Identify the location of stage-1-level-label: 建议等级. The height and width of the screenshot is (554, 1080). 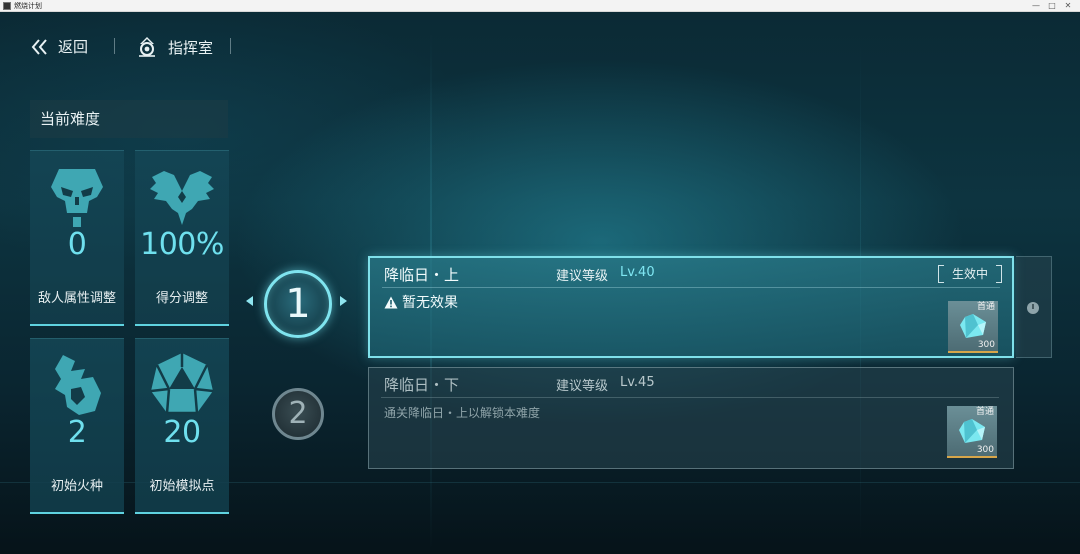
(582, 276).